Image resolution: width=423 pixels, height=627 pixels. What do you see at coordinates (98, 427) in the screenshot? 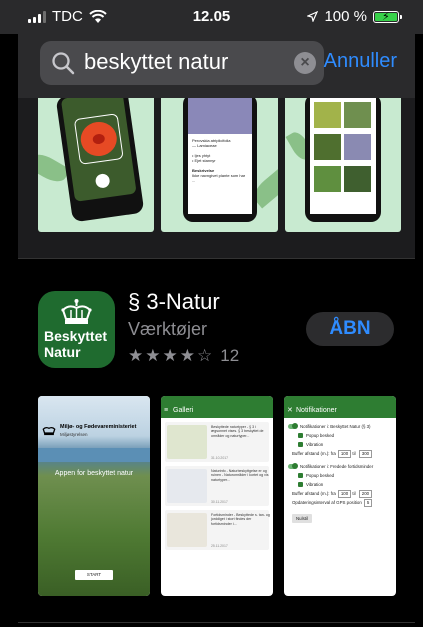
I see `org-name: Miljø- og Fødevareministeriet` at bounding box center [98, 427].